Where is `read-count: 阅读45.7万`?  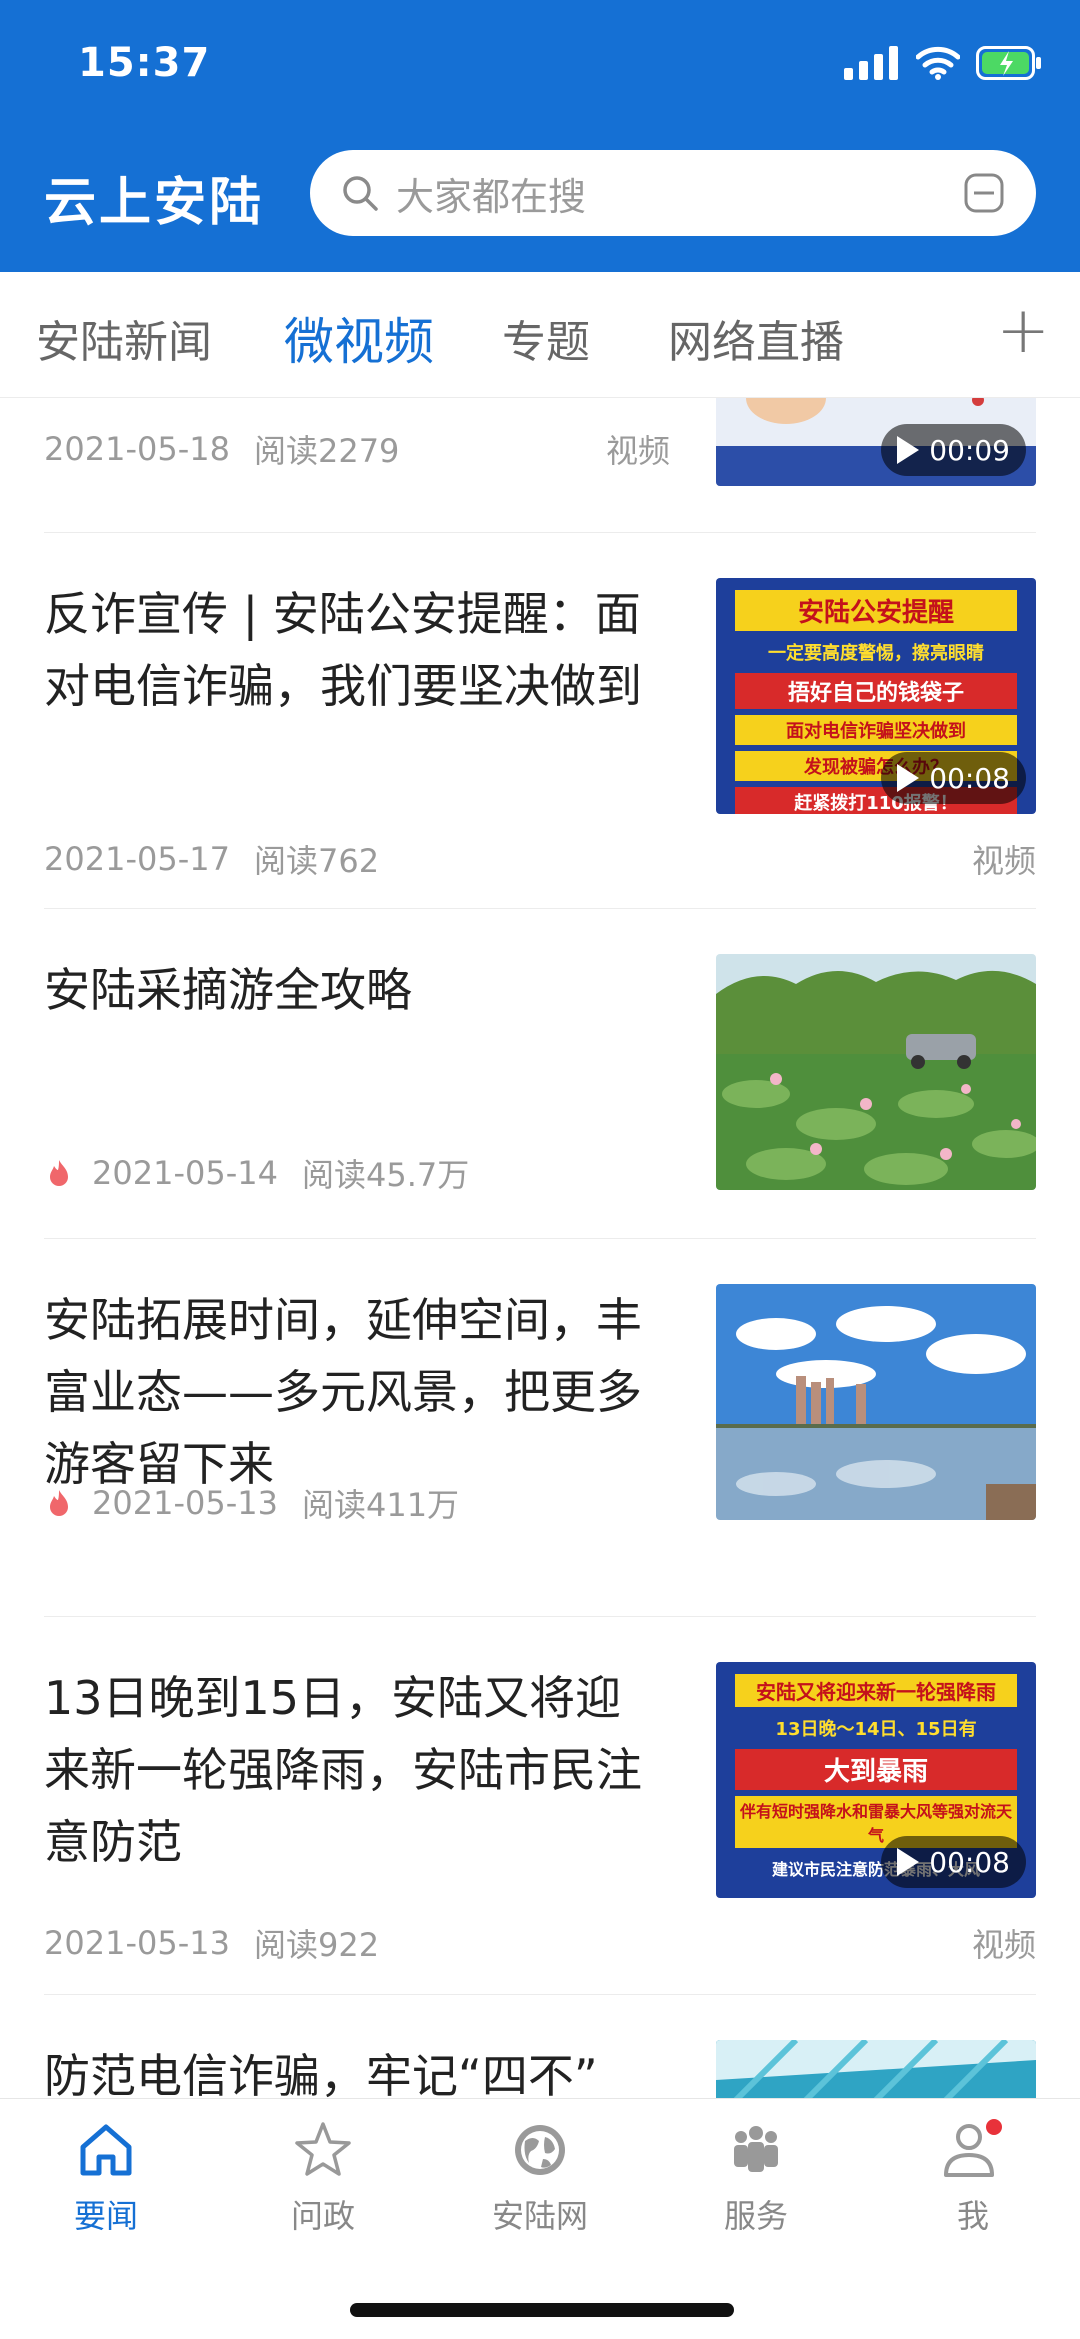
read-count: 阅读45.7万 is located at coordinates (385, 1175).